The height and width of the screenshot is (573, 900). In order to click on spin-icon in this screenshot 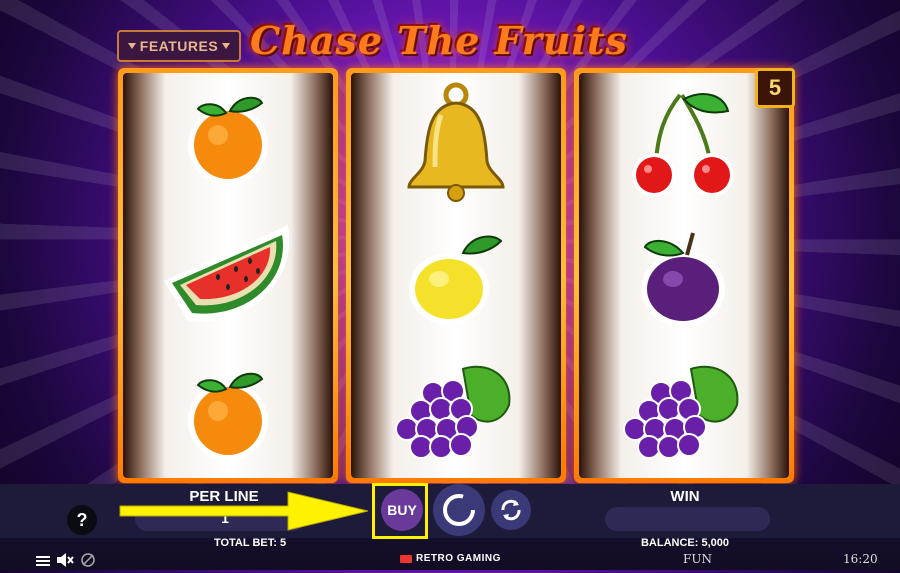, I will do `click(459, 510)`.